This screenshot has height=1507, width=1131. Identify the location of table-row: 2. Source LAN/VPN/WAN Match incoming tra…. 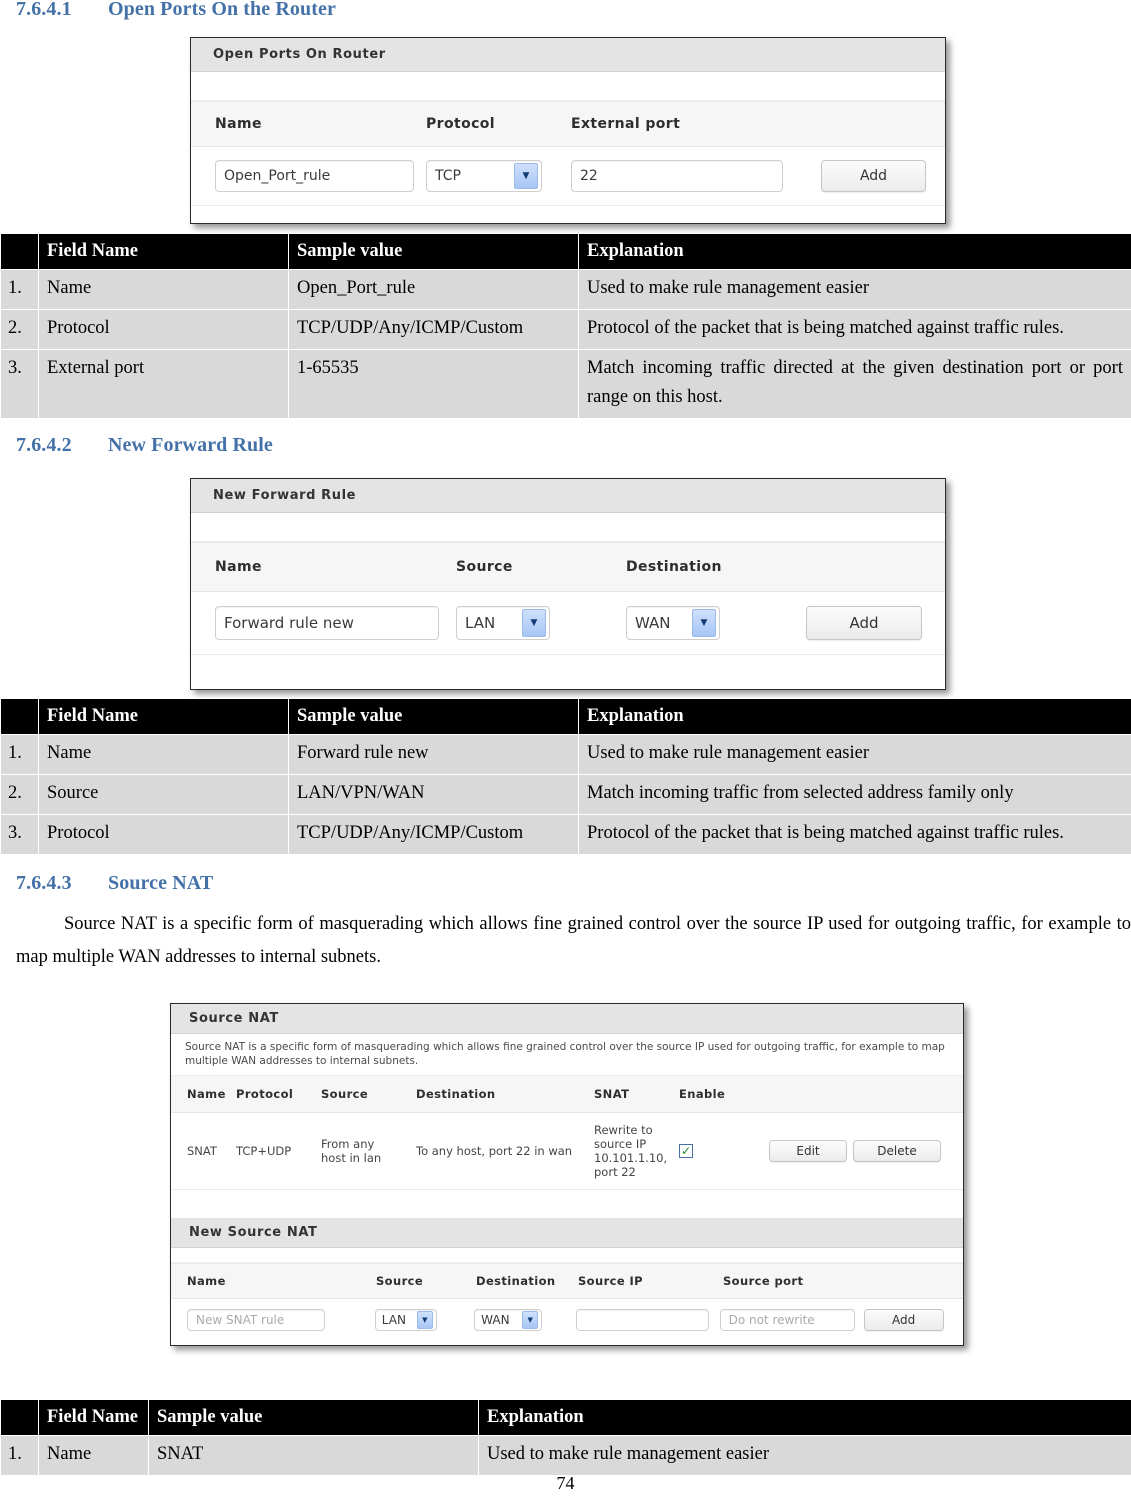
(565, 794).